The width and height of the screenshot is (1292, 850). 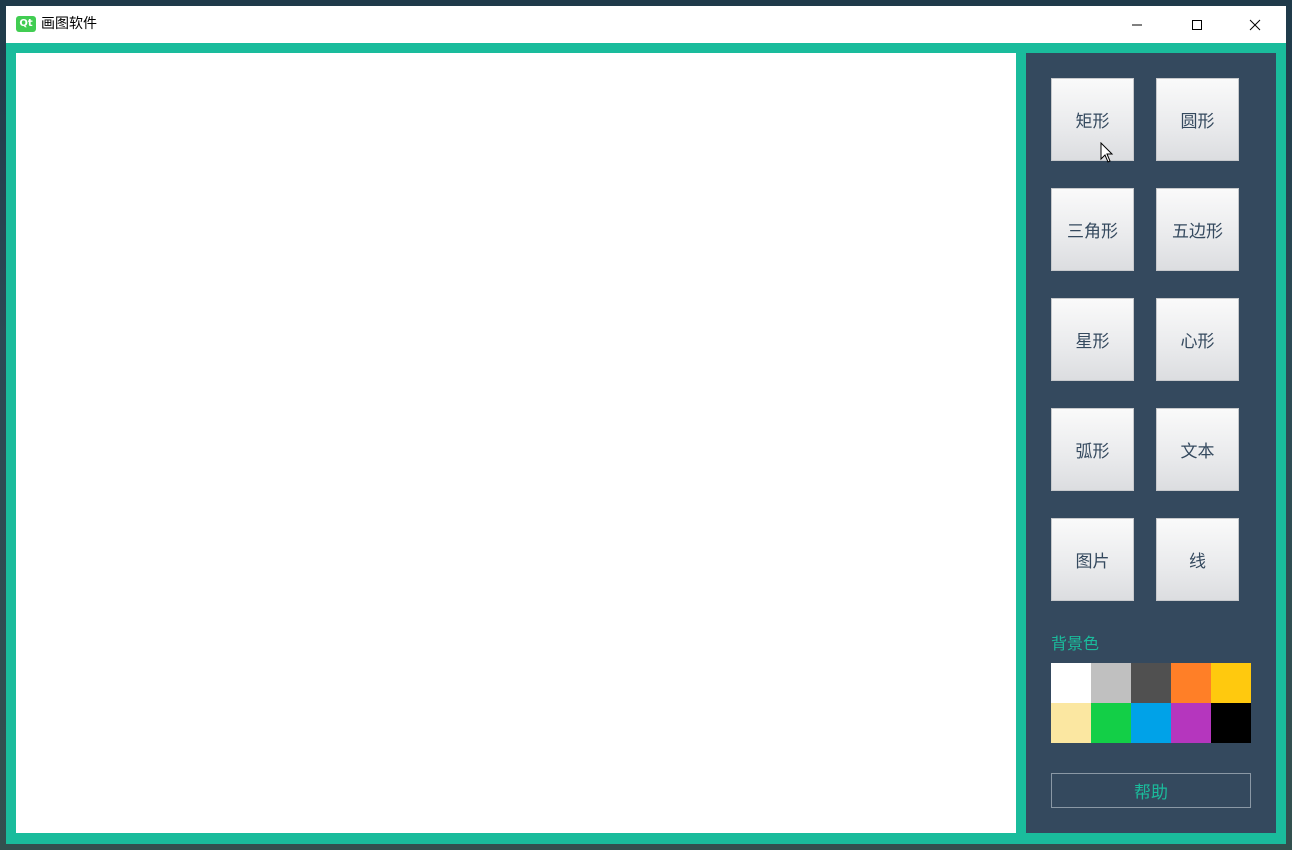 I want to click on shape-btn-heart: 心形, so click(x=1197, y=339).